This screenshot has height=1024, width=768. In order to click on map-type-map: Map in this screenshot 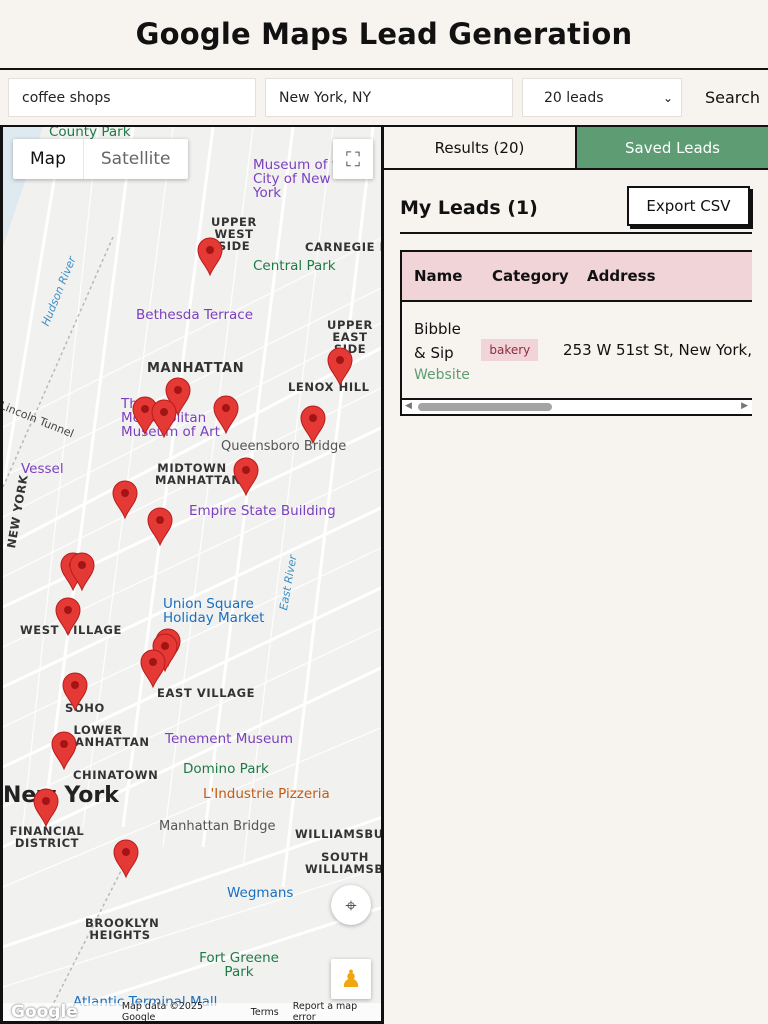, I will do `click(48, 159)`.